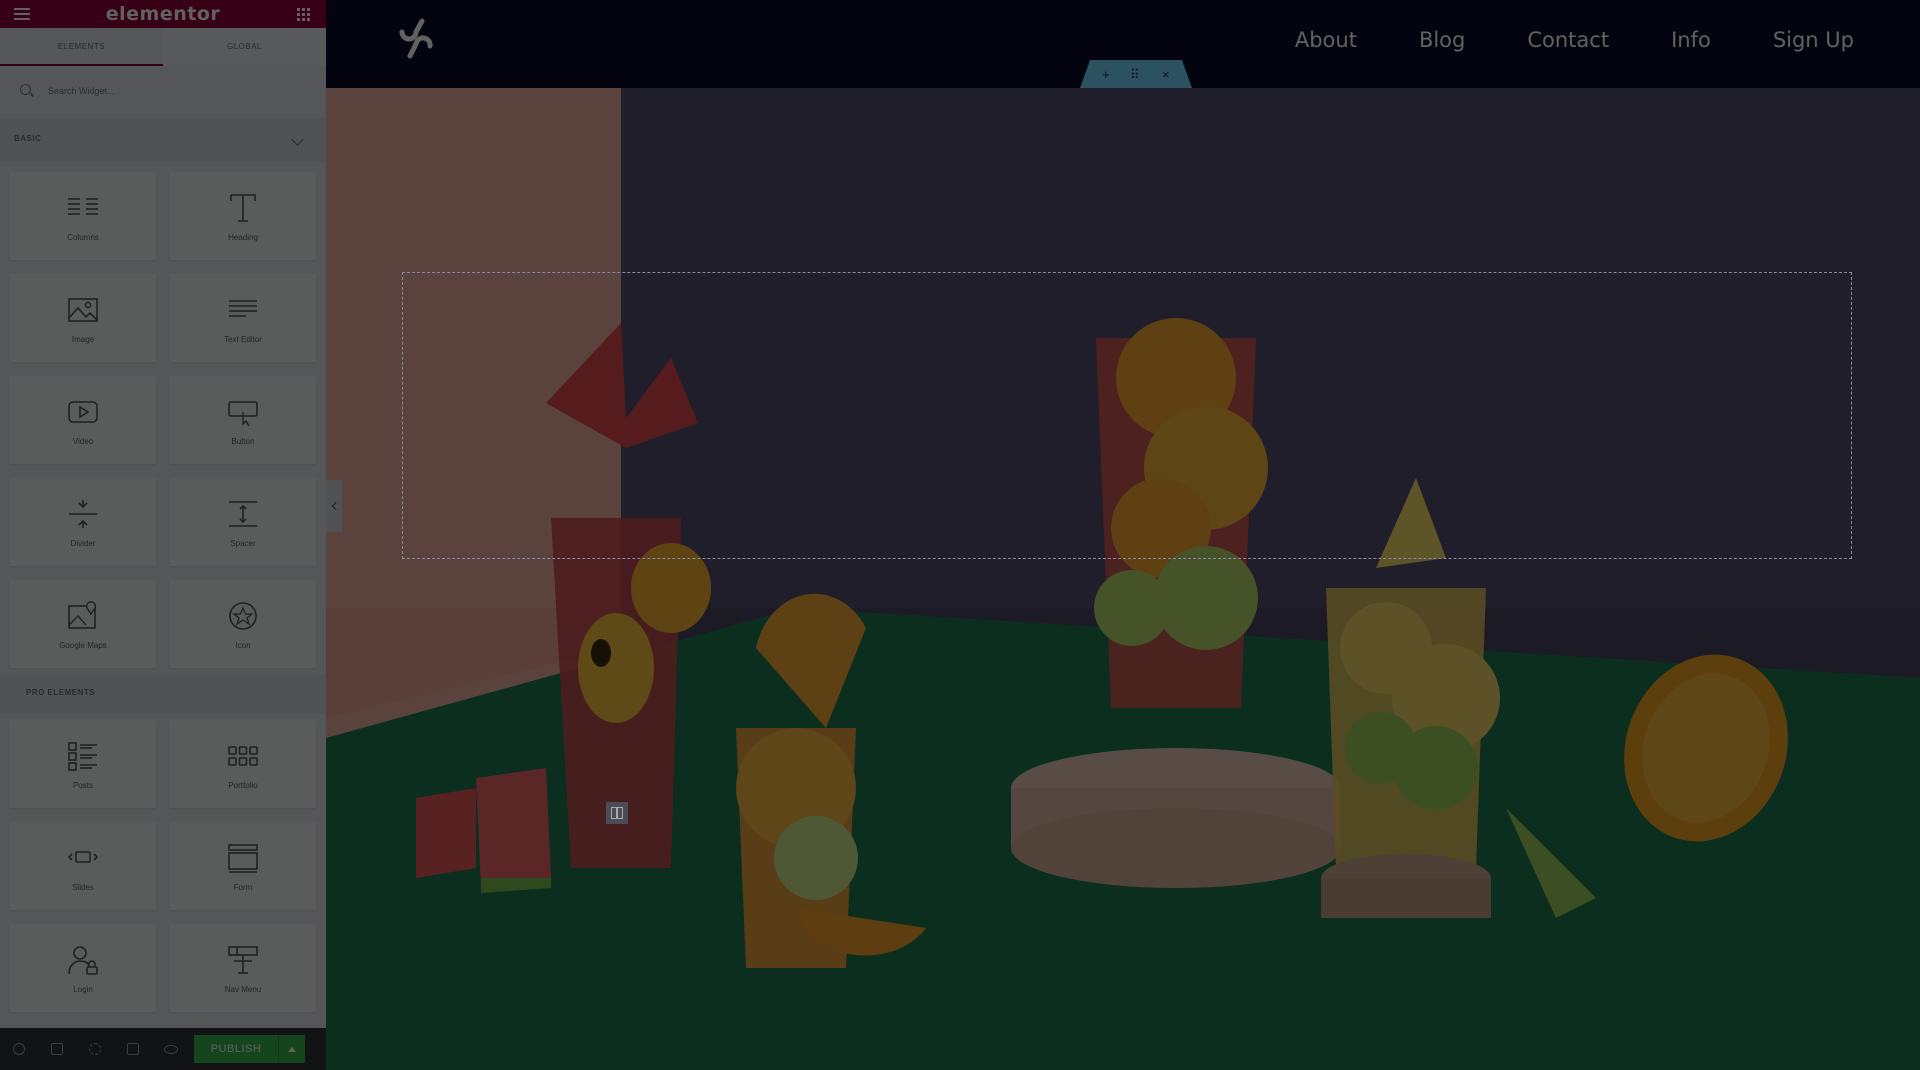 The image size is (1920, 1070). What do you see at coordinates (133, 1049) in the screenshot?
I see `responsive-icon` at bounding box center [133, 1049].